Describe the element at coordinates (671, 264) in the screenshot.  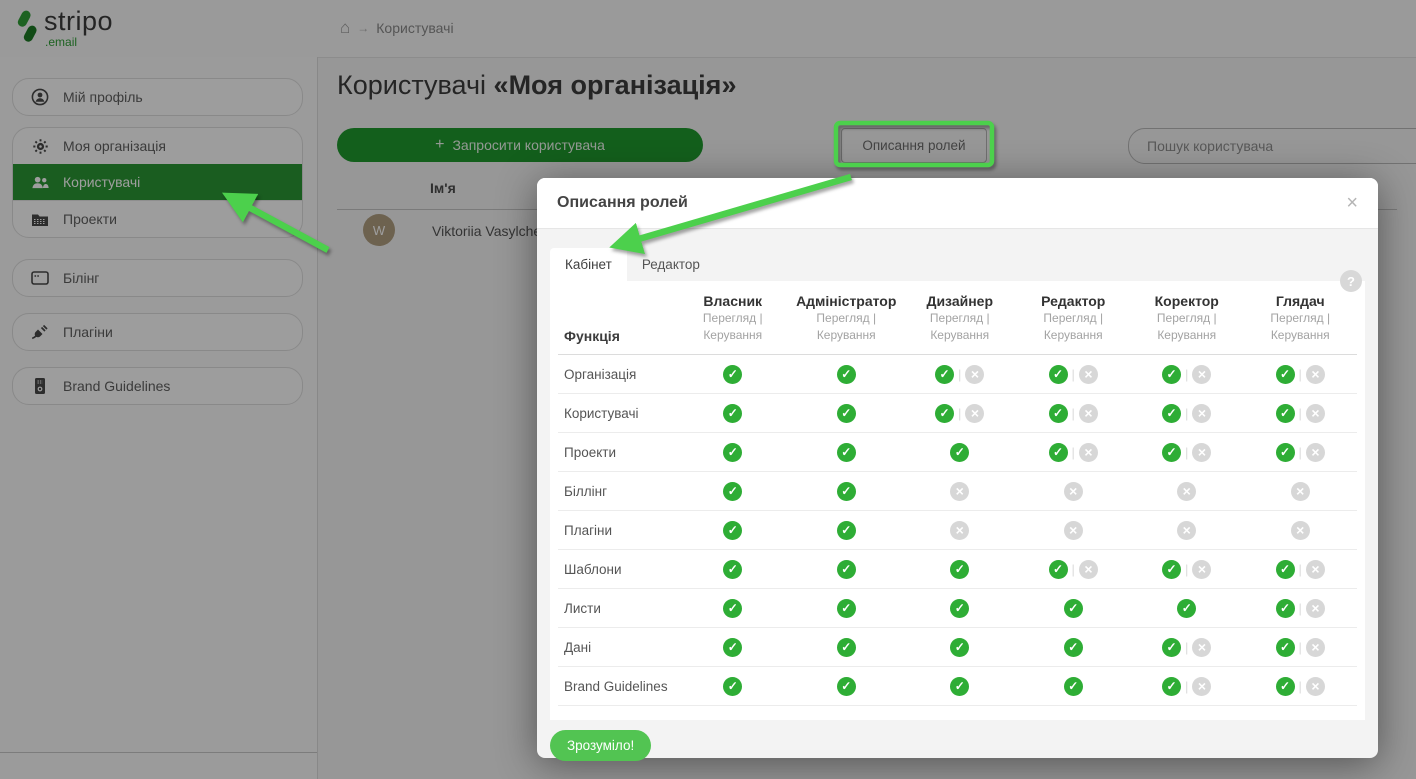
I see `tab-editor: Редактор` at that location.